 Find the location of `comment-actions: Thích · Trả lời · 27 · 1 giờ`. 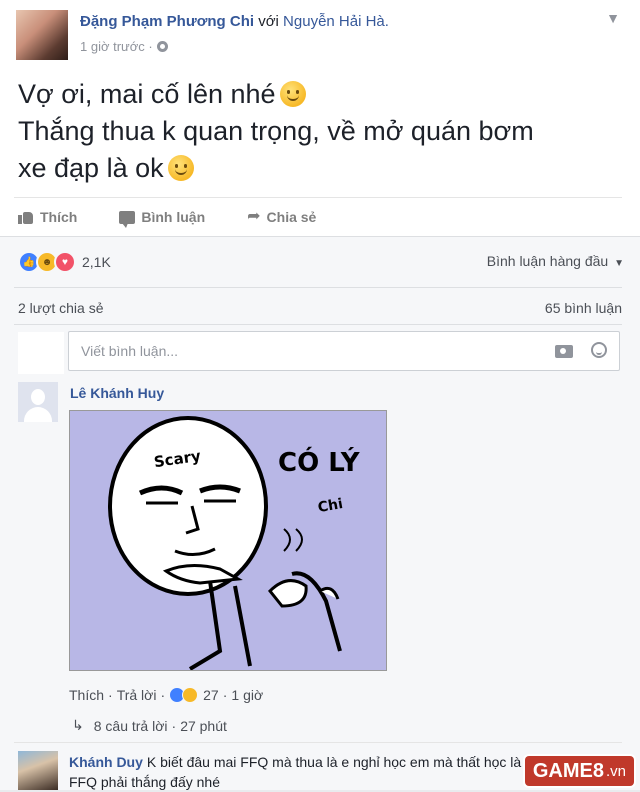

comment-actions: Thích · Trả lời · 27 · 1 giờ is located at coordinates (166, 695).